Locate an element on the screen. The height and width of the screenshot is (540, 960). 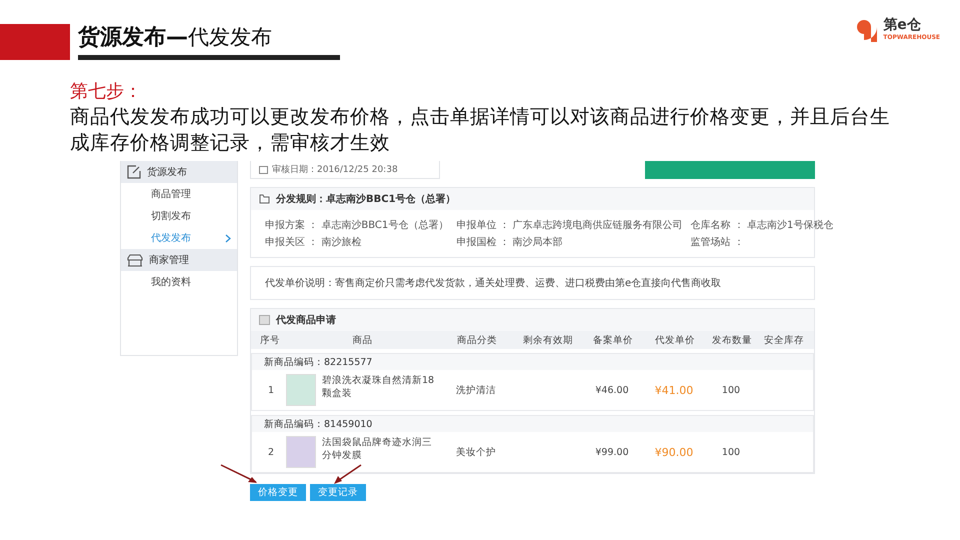
sidebar-item: 我的资料 is located at coordinates (179, 282).